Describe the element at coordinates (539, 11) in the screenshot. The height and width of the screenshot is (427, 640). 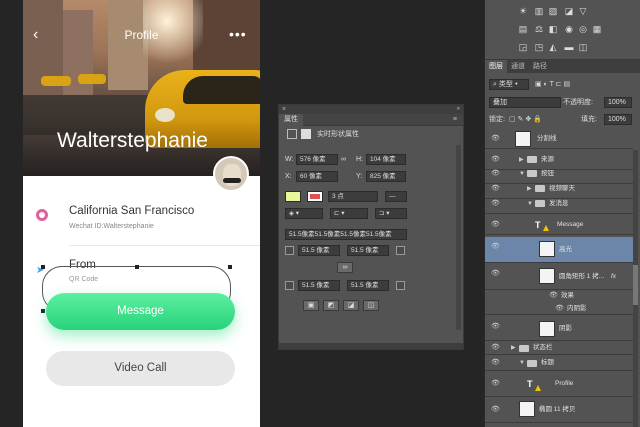
I see `levels-icon: ▥` at that location.